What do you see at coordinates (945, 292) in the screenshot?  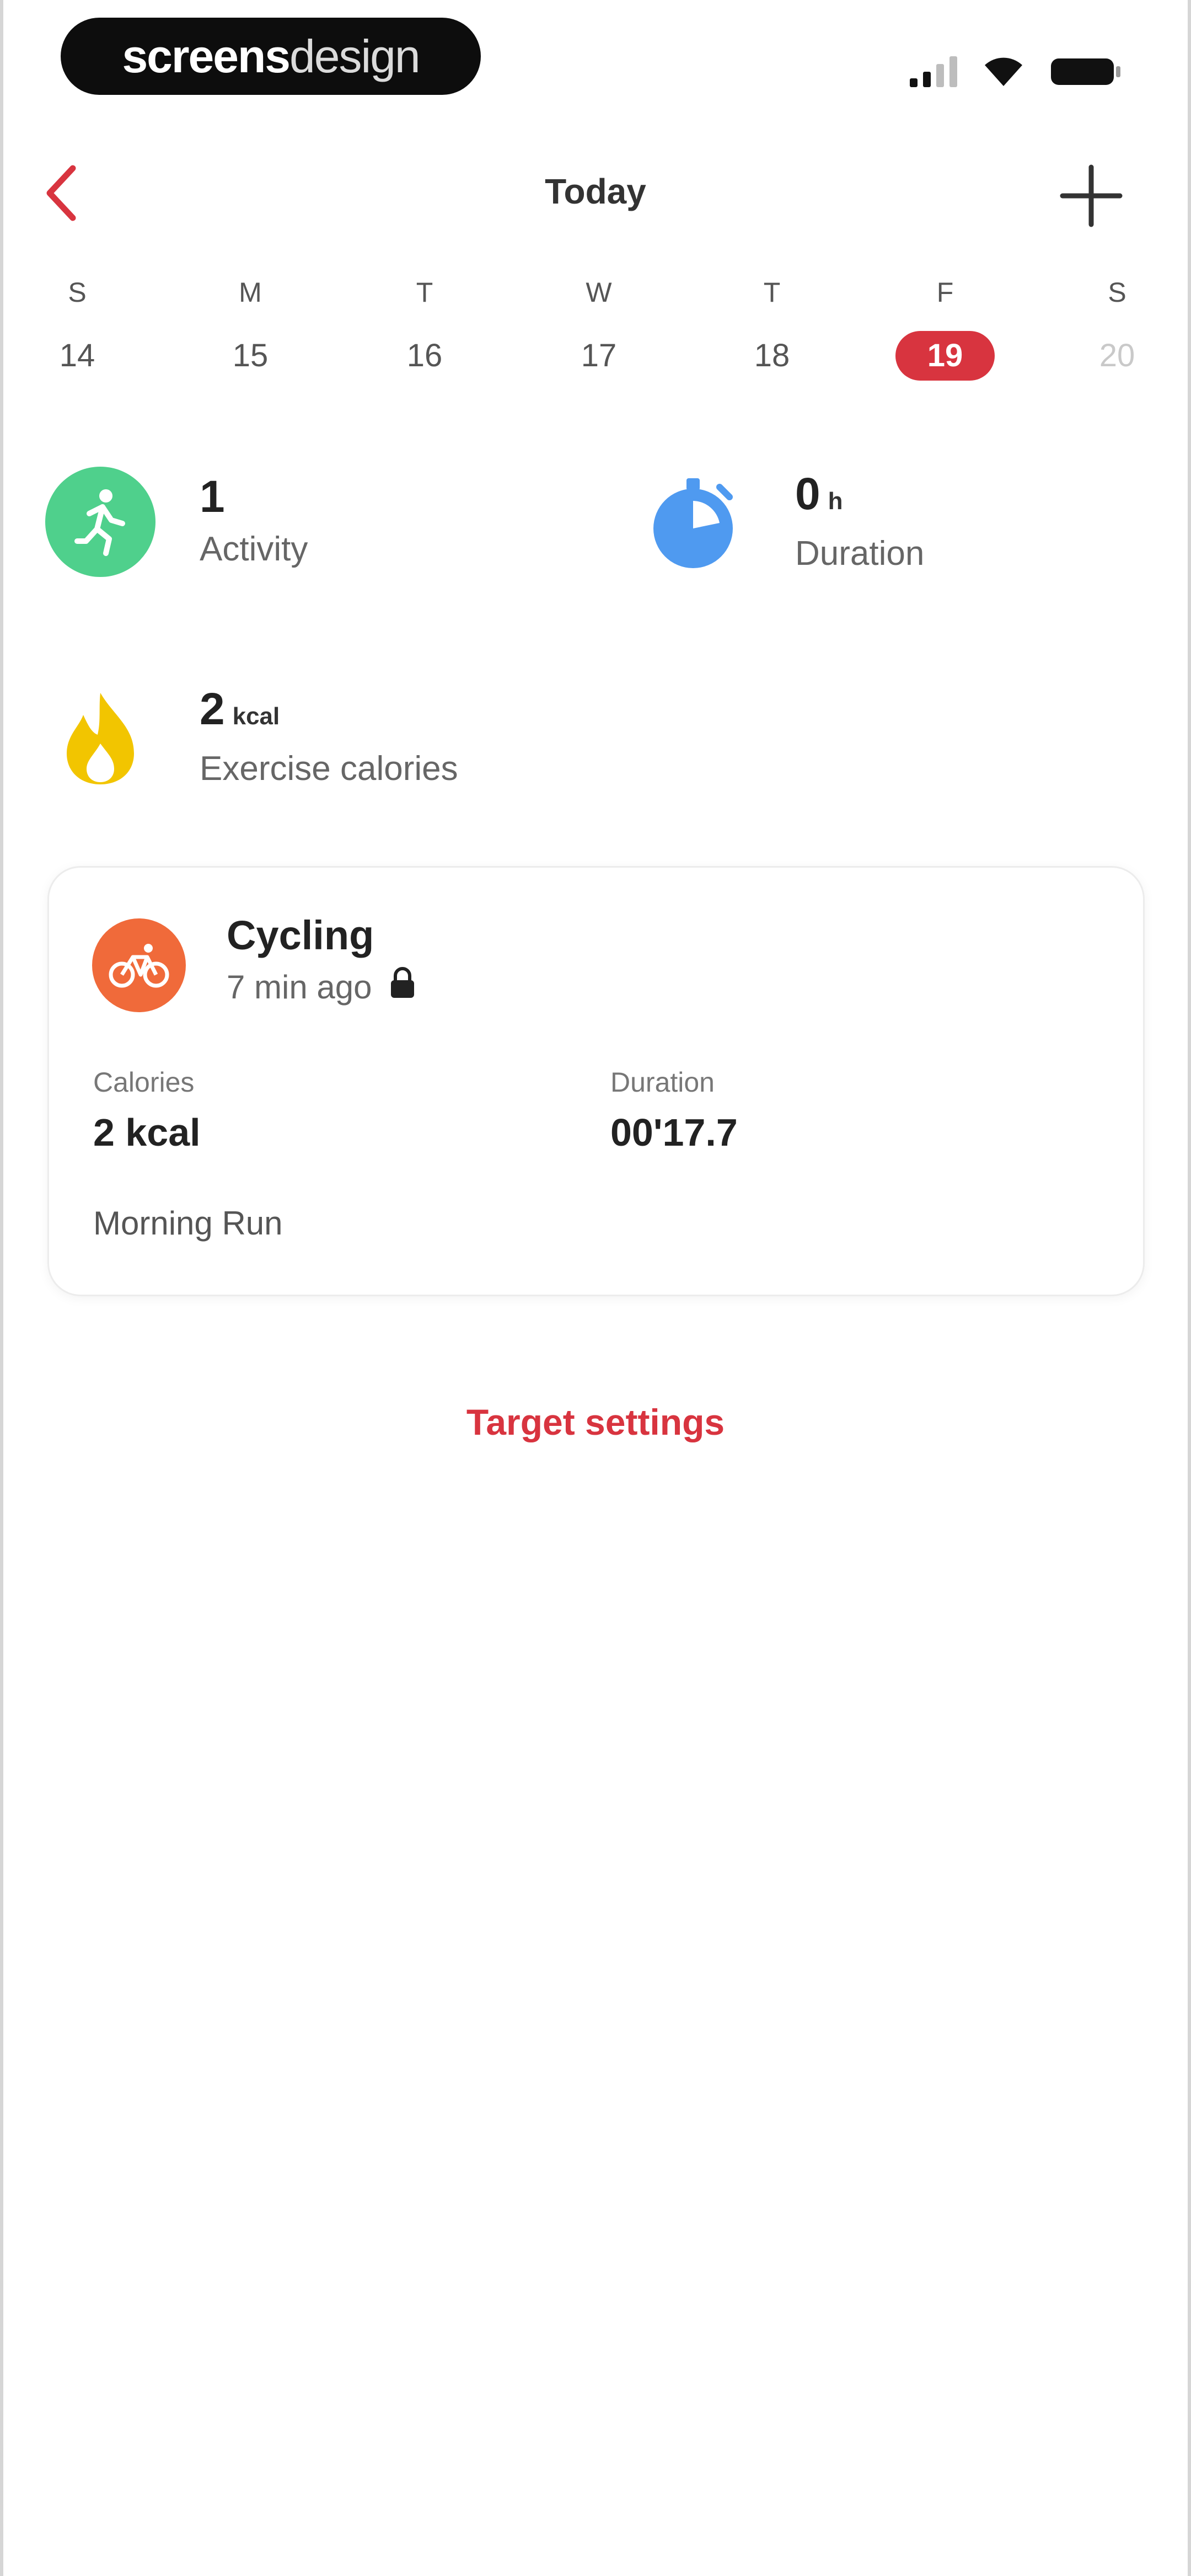 I see `day-letter: F` at bounding box center [945, 292].